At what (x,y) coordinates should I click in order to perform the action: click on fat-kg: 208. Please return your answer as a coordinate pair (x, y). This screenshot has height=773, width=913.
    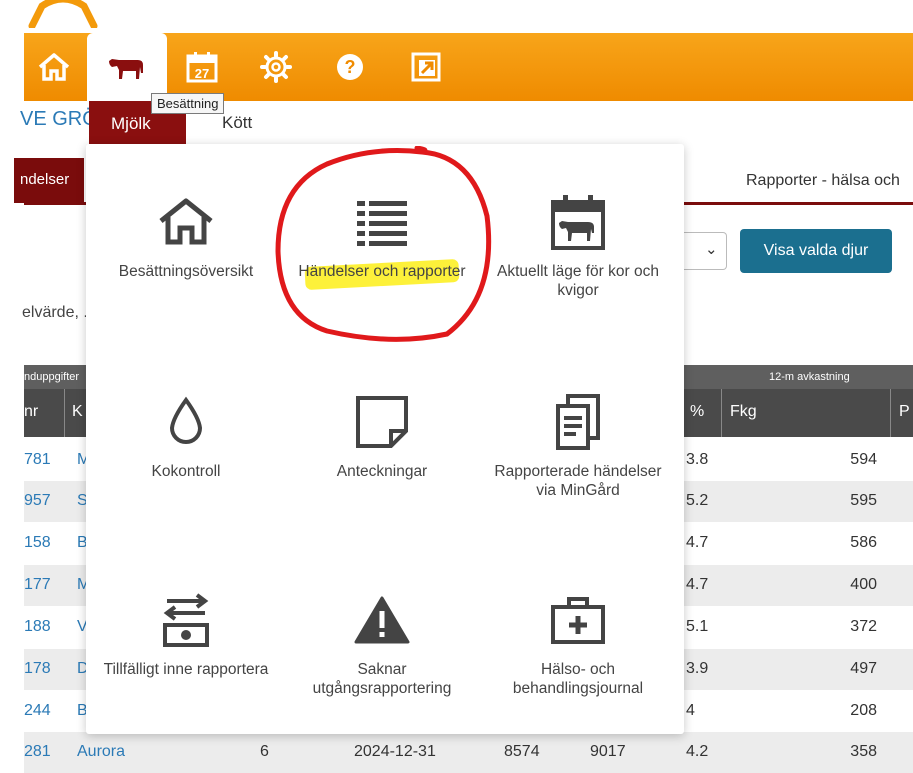
    Looking at the image, I should click on (863, 710).